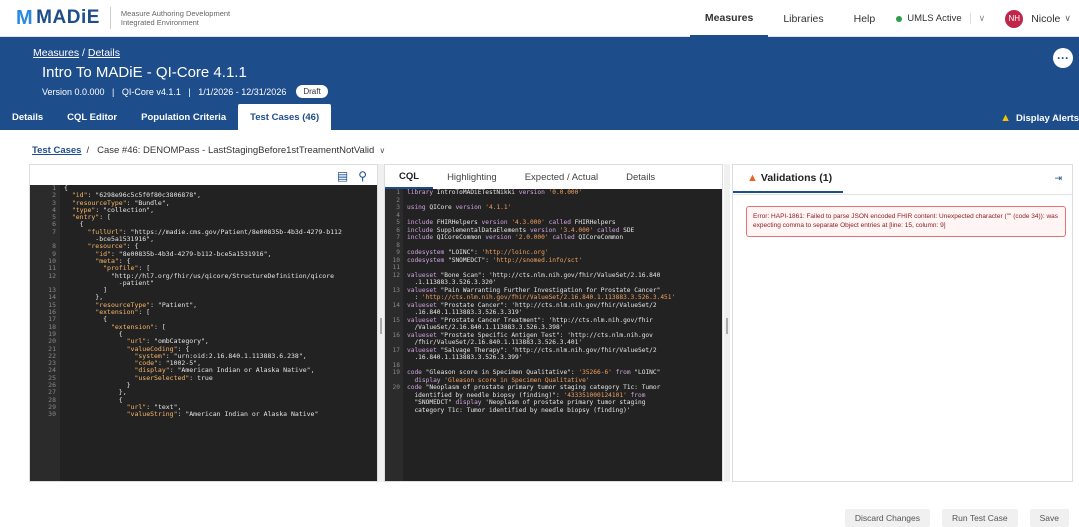 The height and width of the screenshot is (527, 1079). Describe the element at coordinates (398, 215) in the screenshot. I see `line-number: 4` at that location.